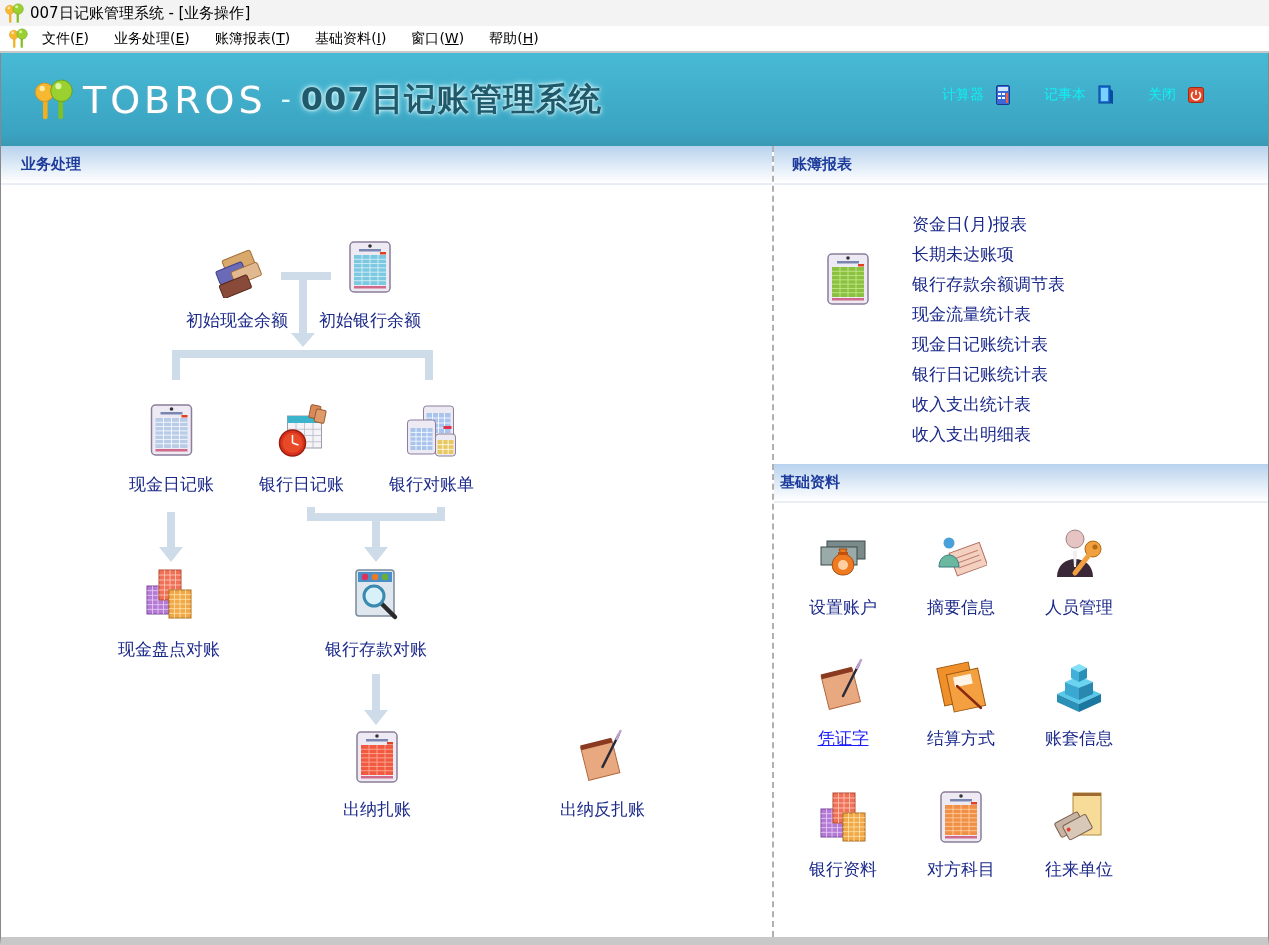 The width and height of the screenshot is (1269, 945). I want to click on flow-node-link: 现金盘点对账, so click(169, 649).